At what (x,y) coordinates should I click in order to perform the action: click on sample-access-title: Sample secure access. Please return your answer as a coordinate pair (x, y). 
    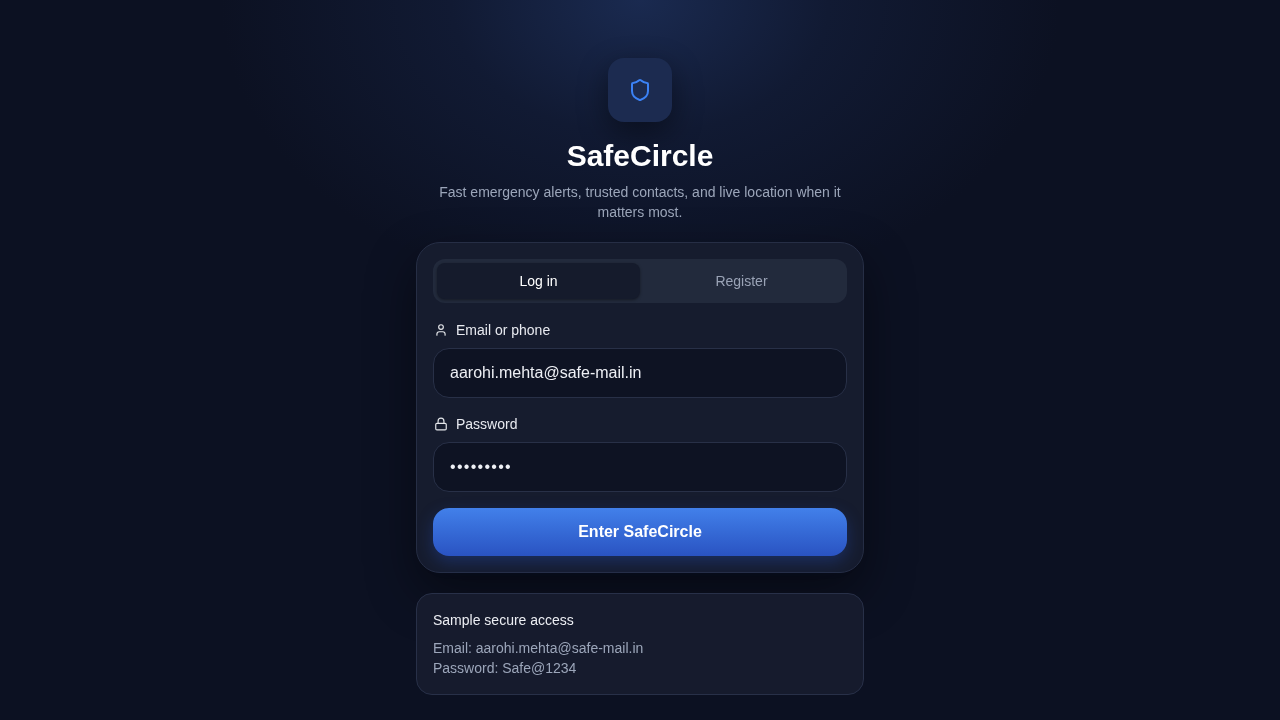
    Looking at the image, I should click on (504, 620).